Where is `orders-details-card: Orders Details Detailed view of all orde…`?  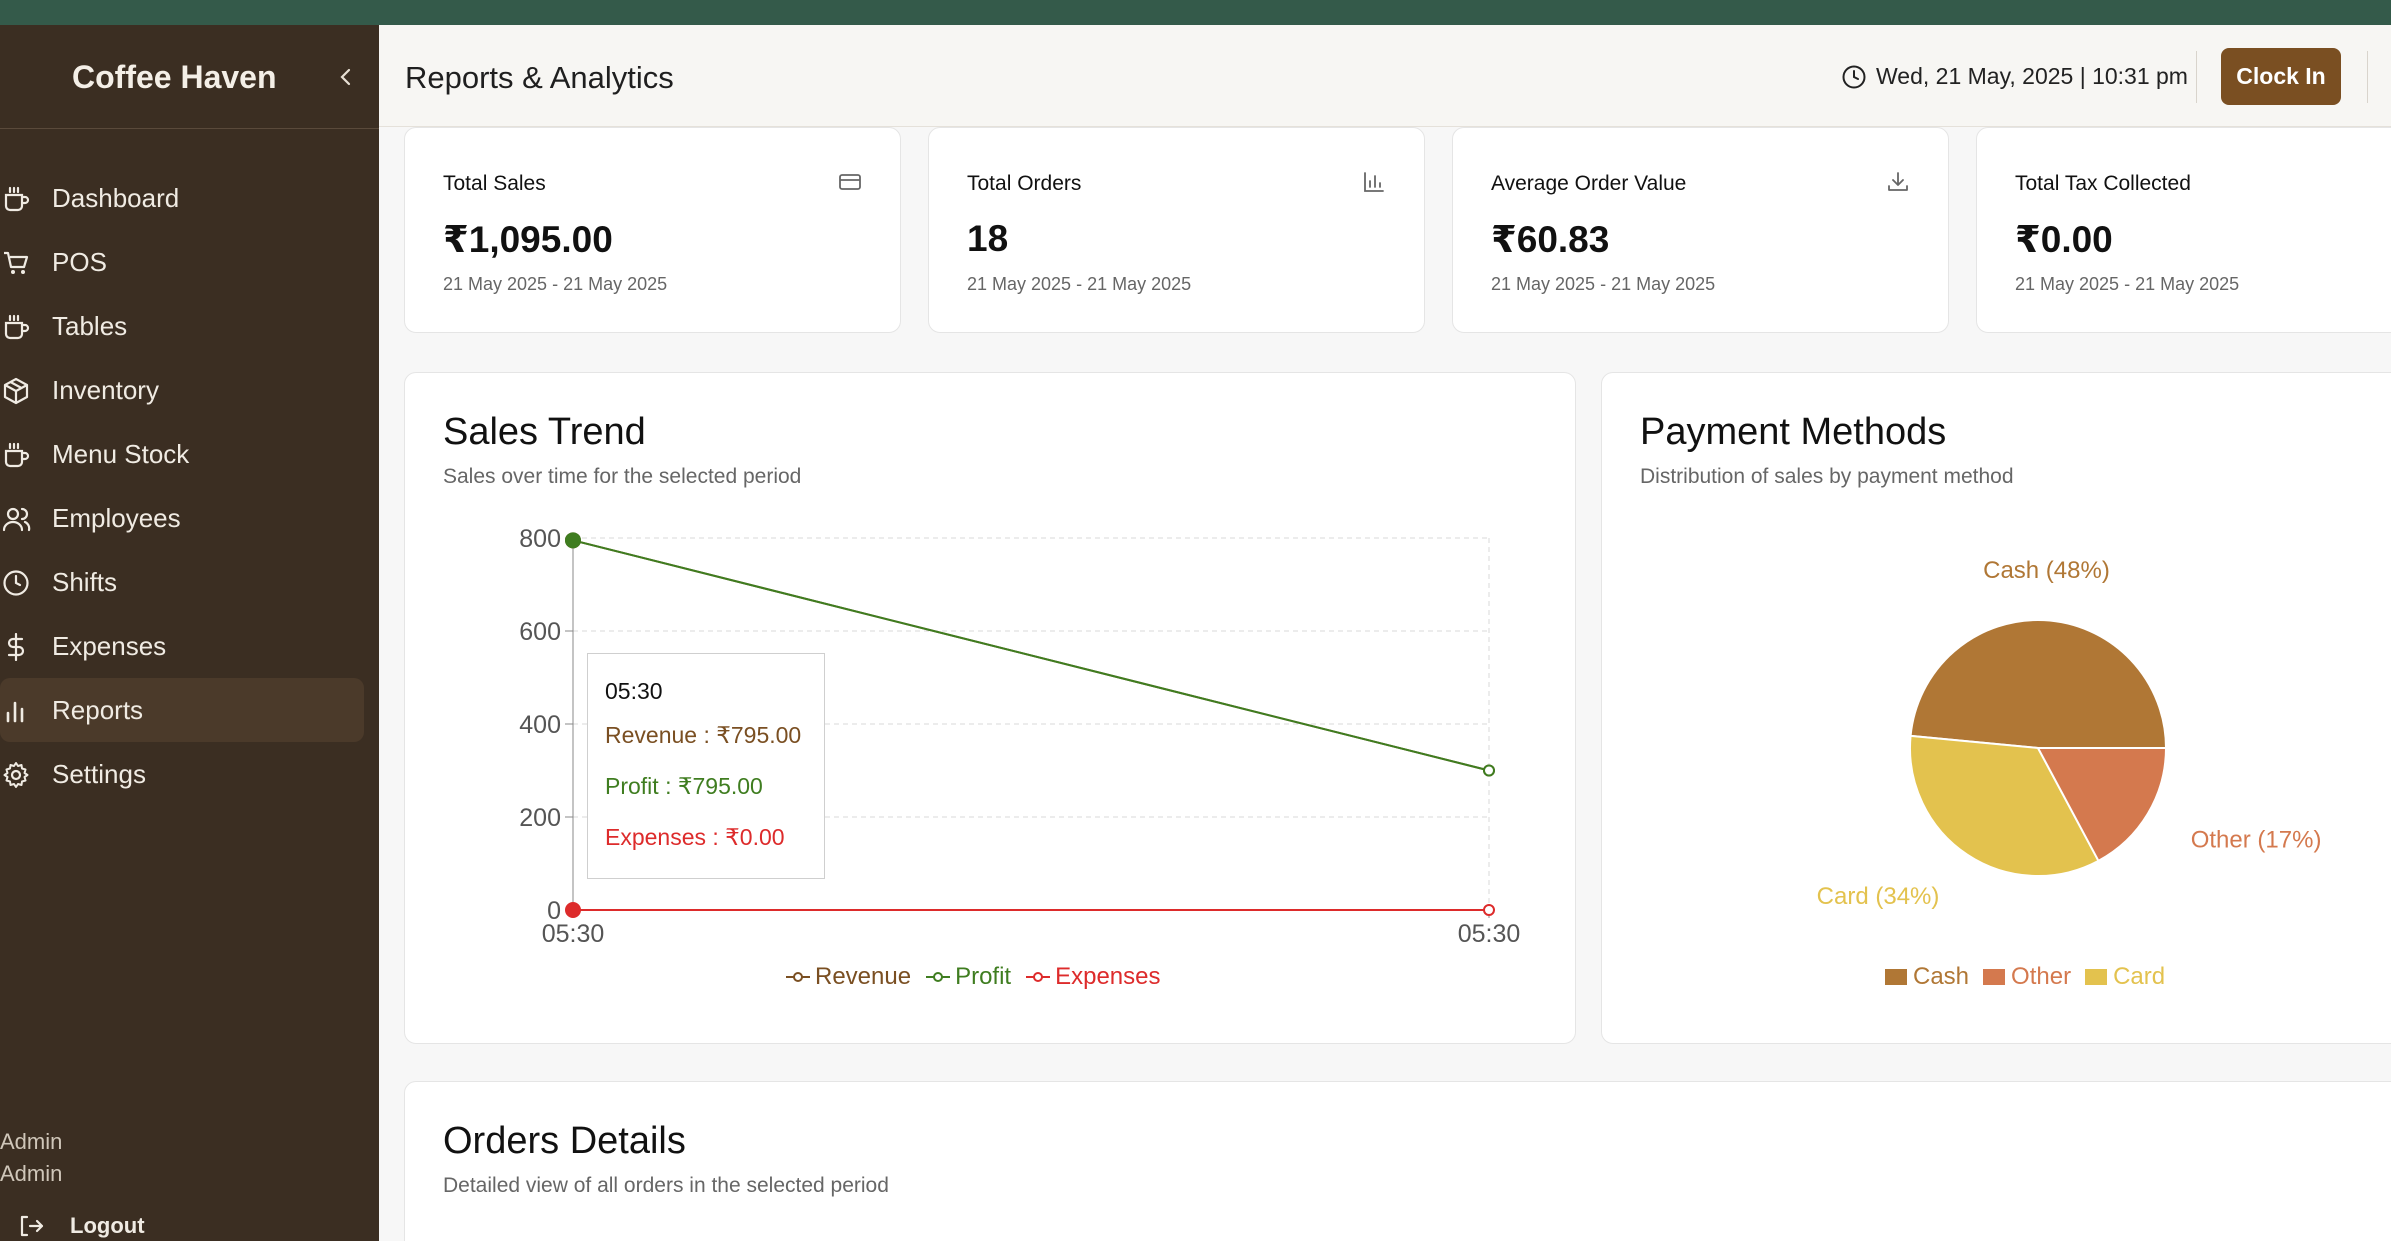 orders-details-card: Orders Details Detailed view of all orde… is located at coordinates (1397, 1161).